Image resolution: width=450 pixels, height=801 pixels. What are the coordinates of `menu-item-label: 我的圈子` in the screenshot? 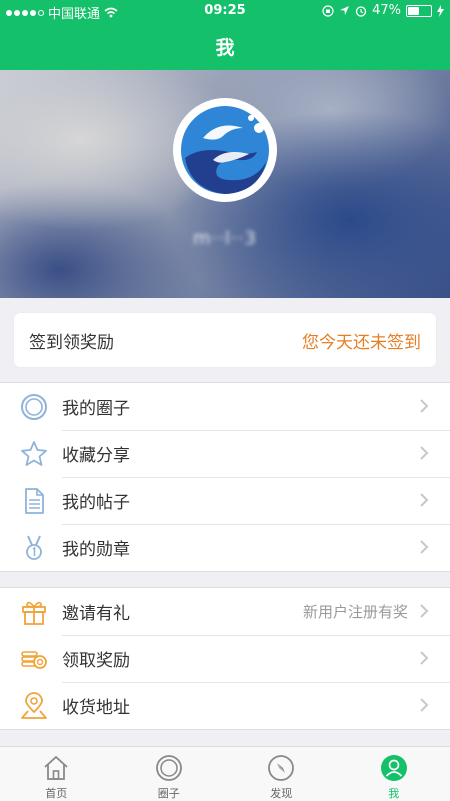 It's located at (96, 406).